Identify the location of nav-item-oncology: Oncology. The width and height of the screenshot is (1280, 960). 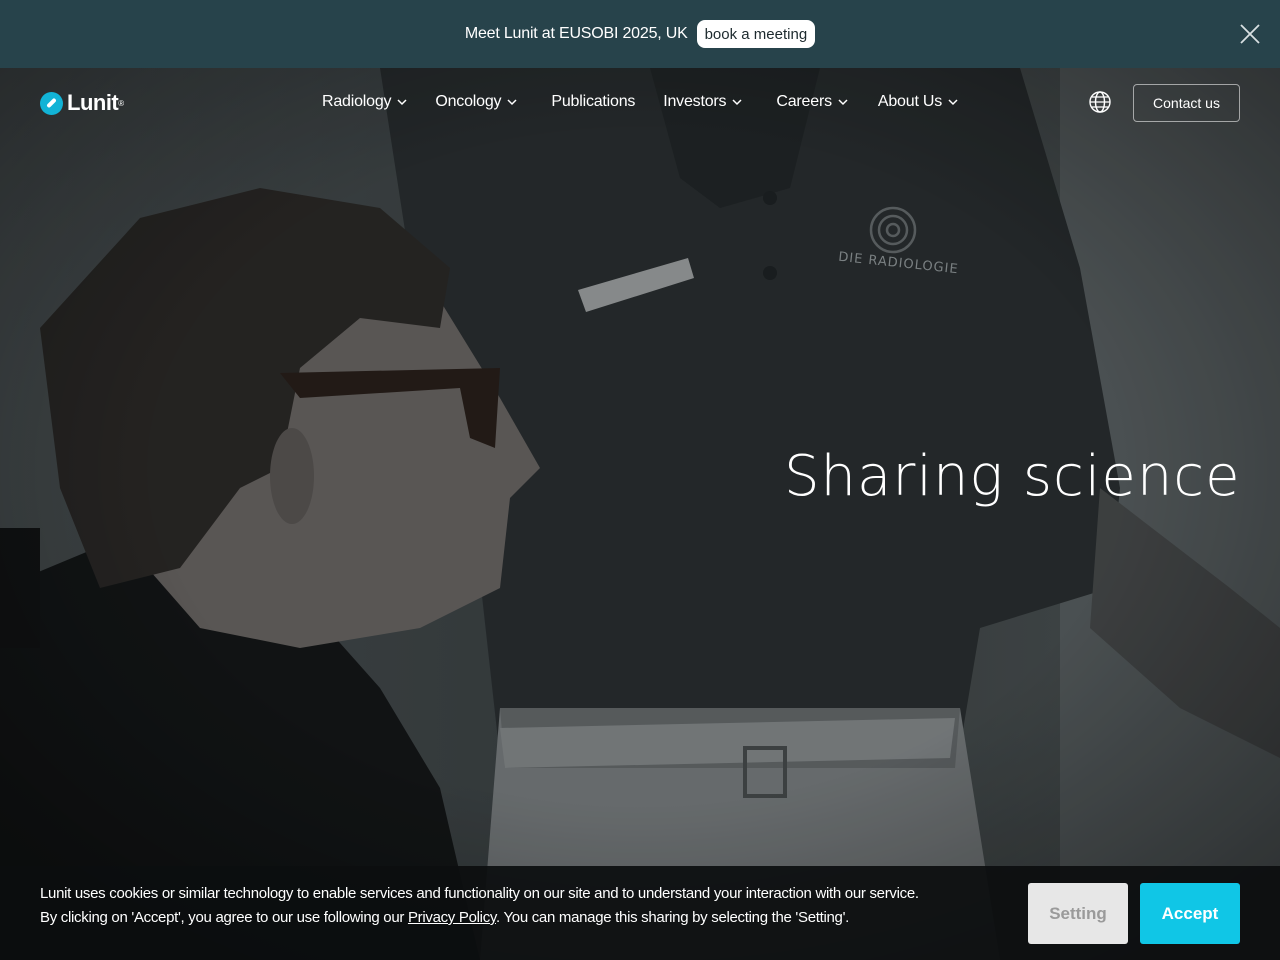
(476, 102).